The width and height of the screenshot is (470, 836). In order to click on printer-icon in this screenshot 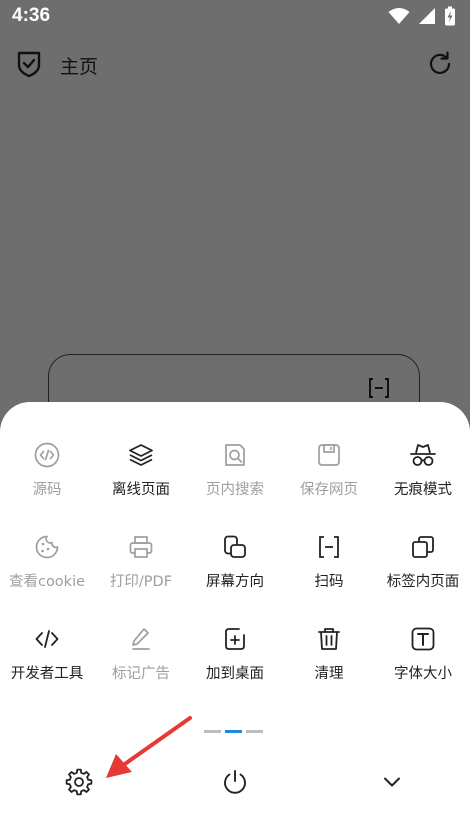, I will do `click(141, 547)`.